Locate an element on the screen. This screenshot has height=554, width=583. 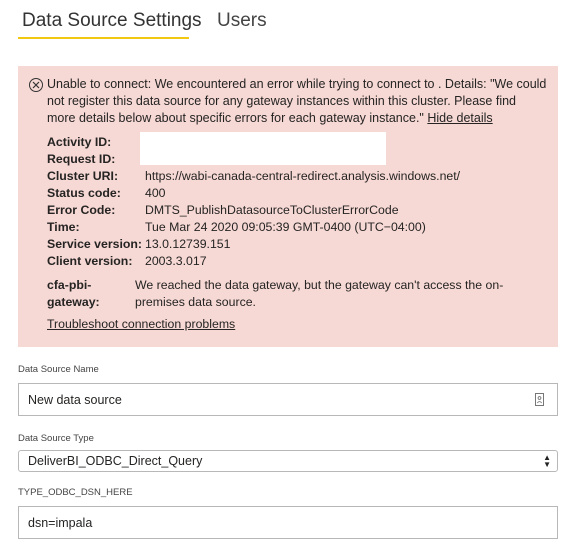
detail-key: Error Code: is located at coordinates (81, 210).